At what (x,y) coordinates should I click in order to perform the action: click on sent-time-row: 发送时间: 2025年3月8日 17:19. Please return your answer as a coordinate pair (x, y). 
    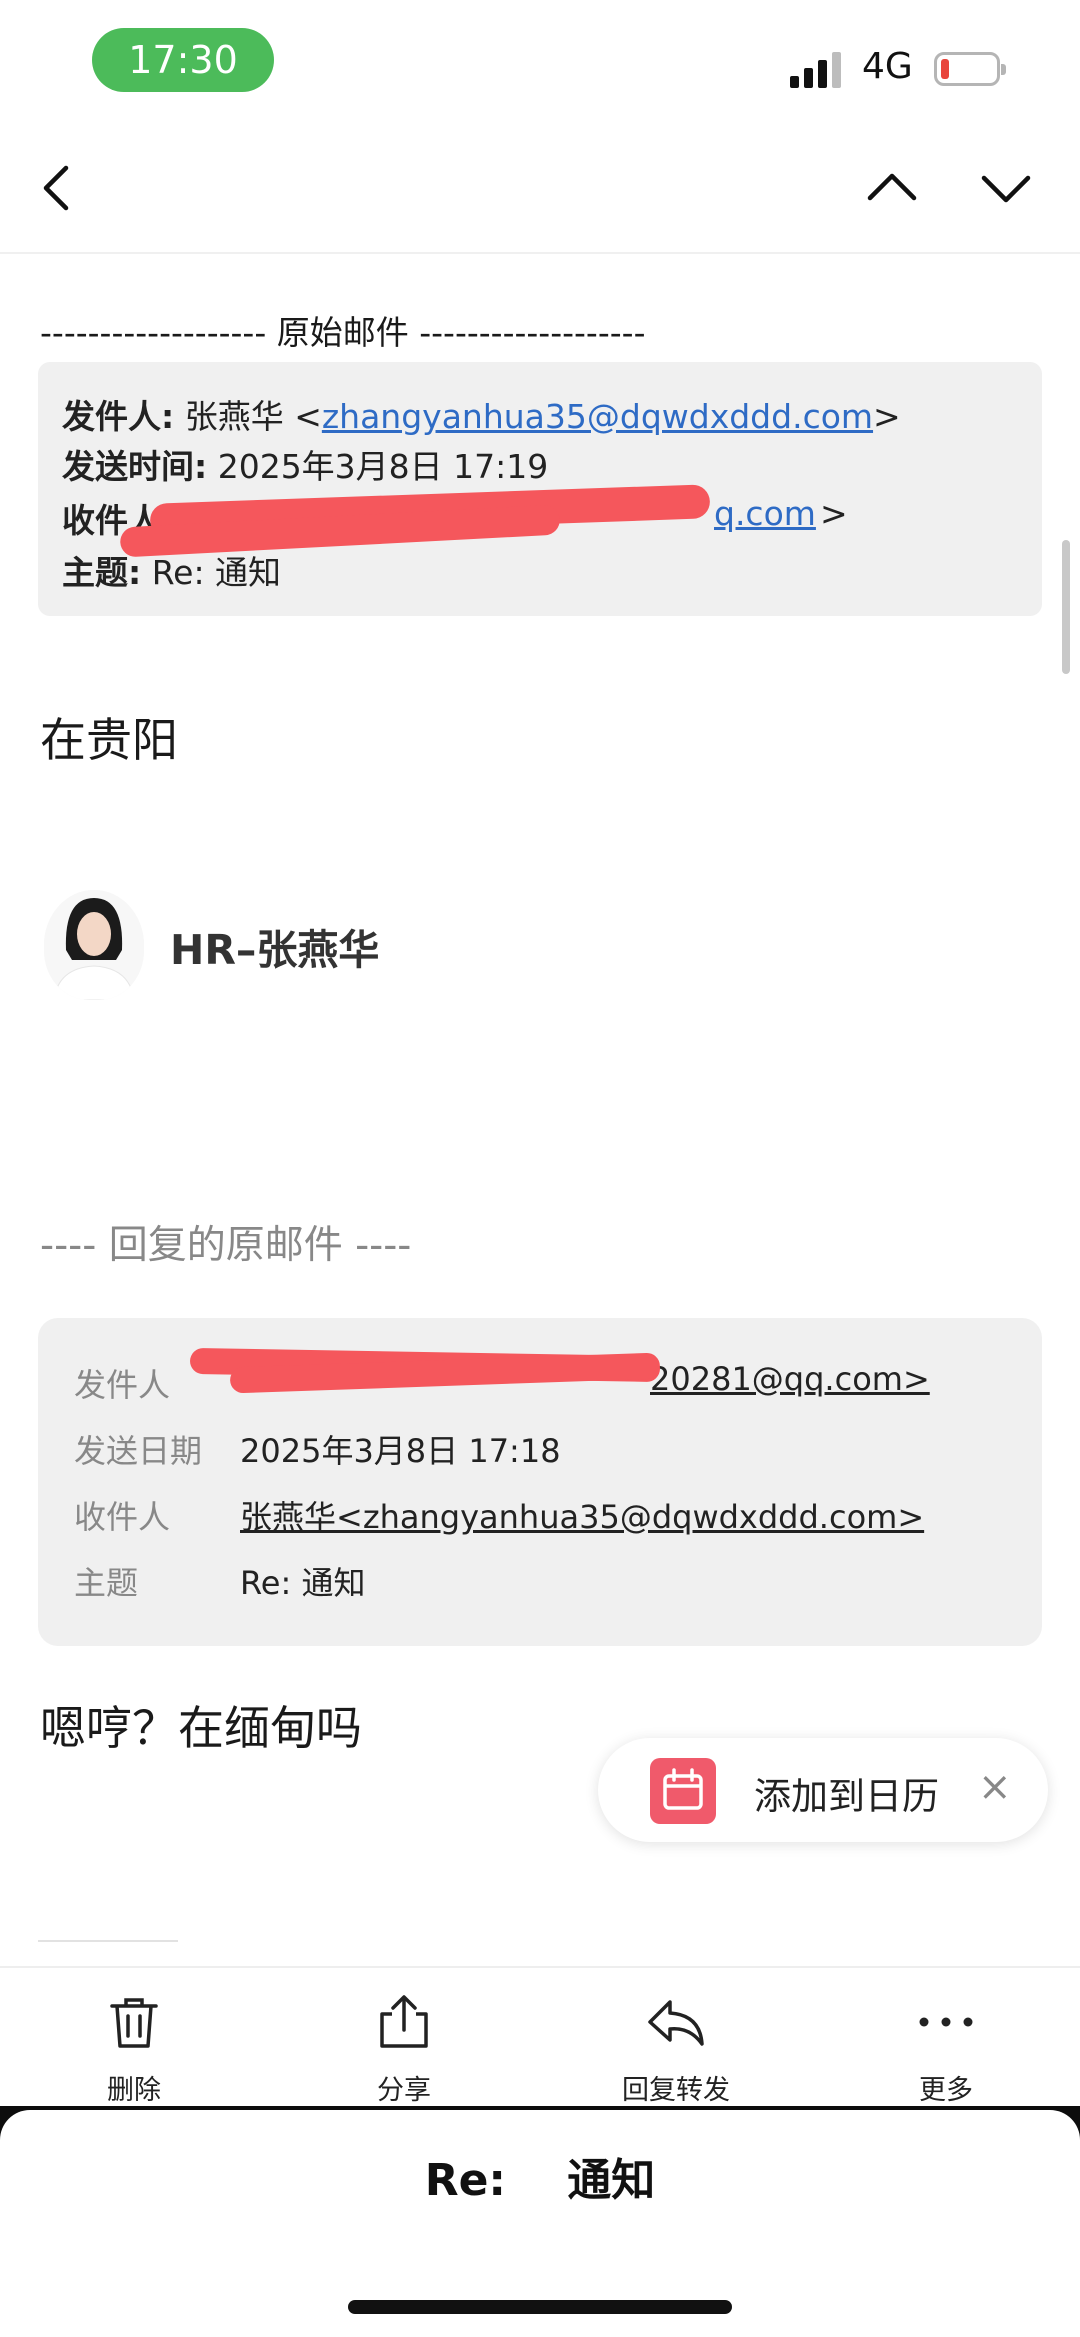
    Looking at the image, I should click on (305, 464).